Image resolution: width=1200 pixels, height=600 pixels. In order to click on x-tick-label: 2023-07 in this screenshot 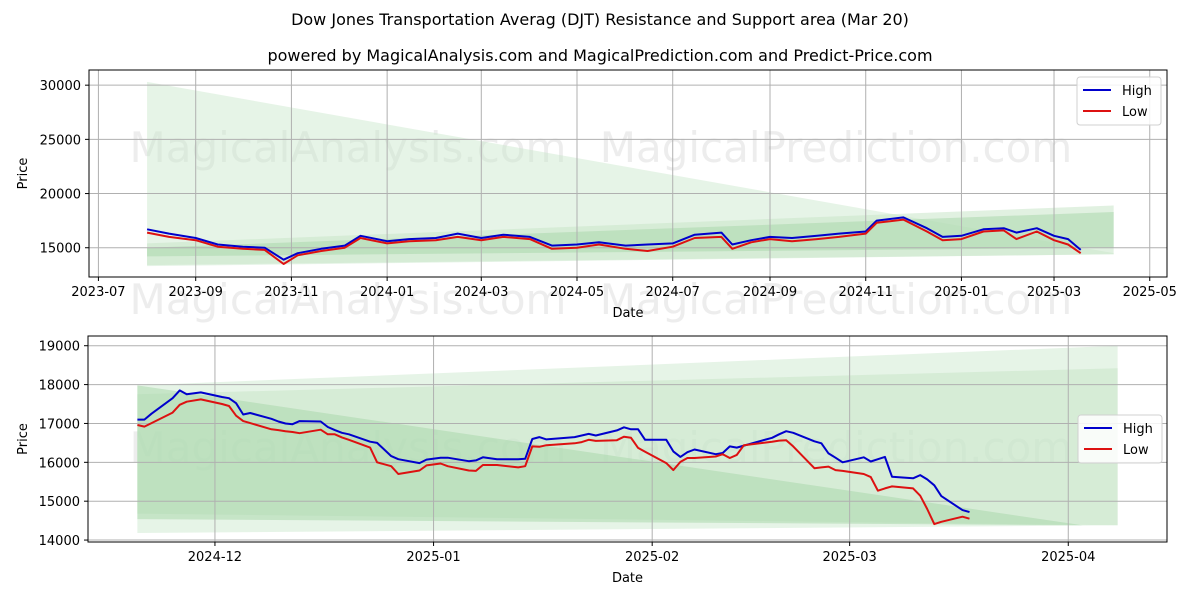, I will do `click(98, 292)`.